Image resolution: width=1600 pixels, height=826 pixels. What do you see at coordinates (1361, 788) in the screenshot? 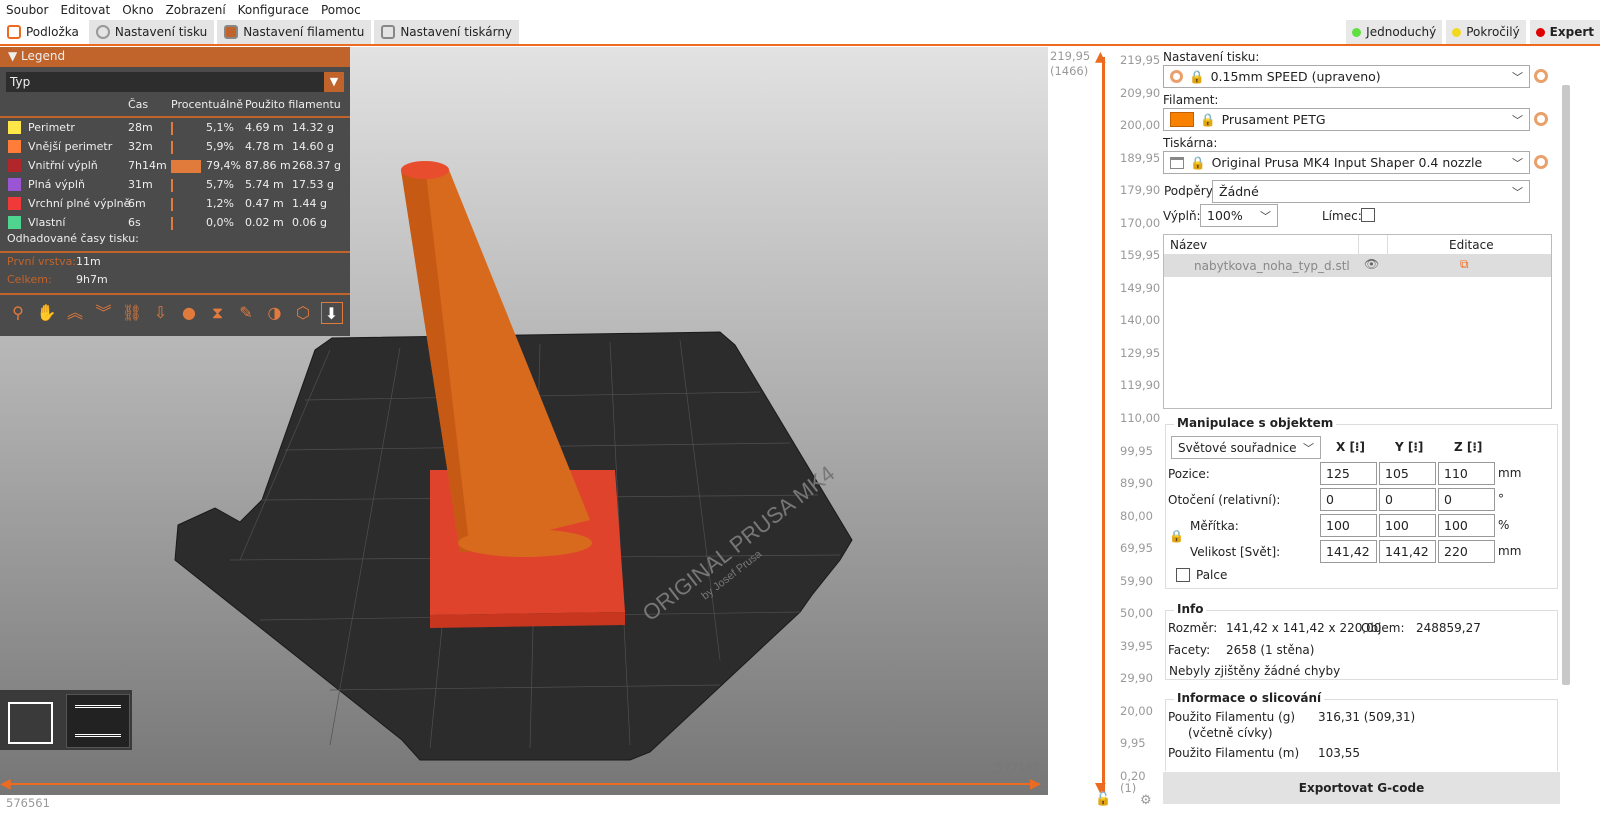
I see `export-gcode-button: Exportovat G-code` at bounding box center [1361, 788].